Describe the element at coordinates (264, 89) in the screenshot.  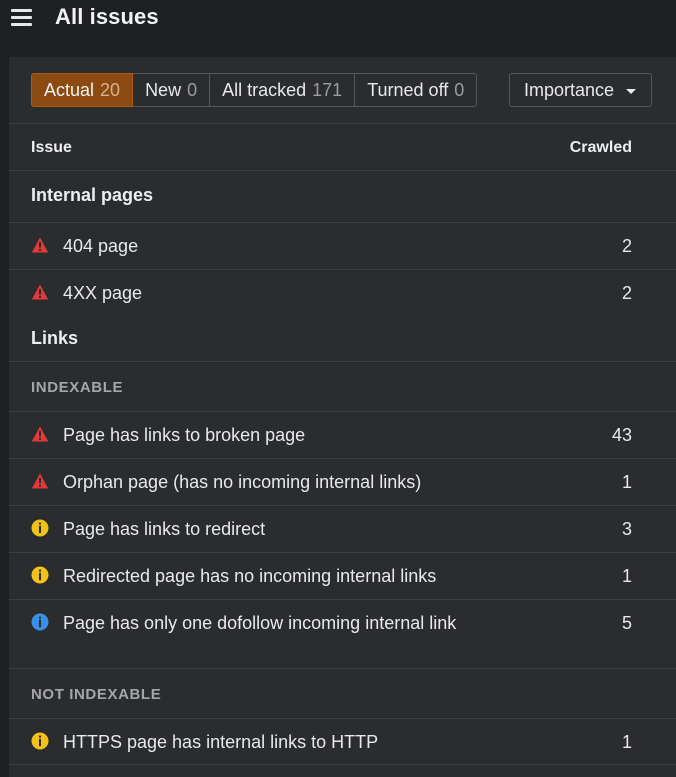
I see `tab-label: All tracked` at that location.